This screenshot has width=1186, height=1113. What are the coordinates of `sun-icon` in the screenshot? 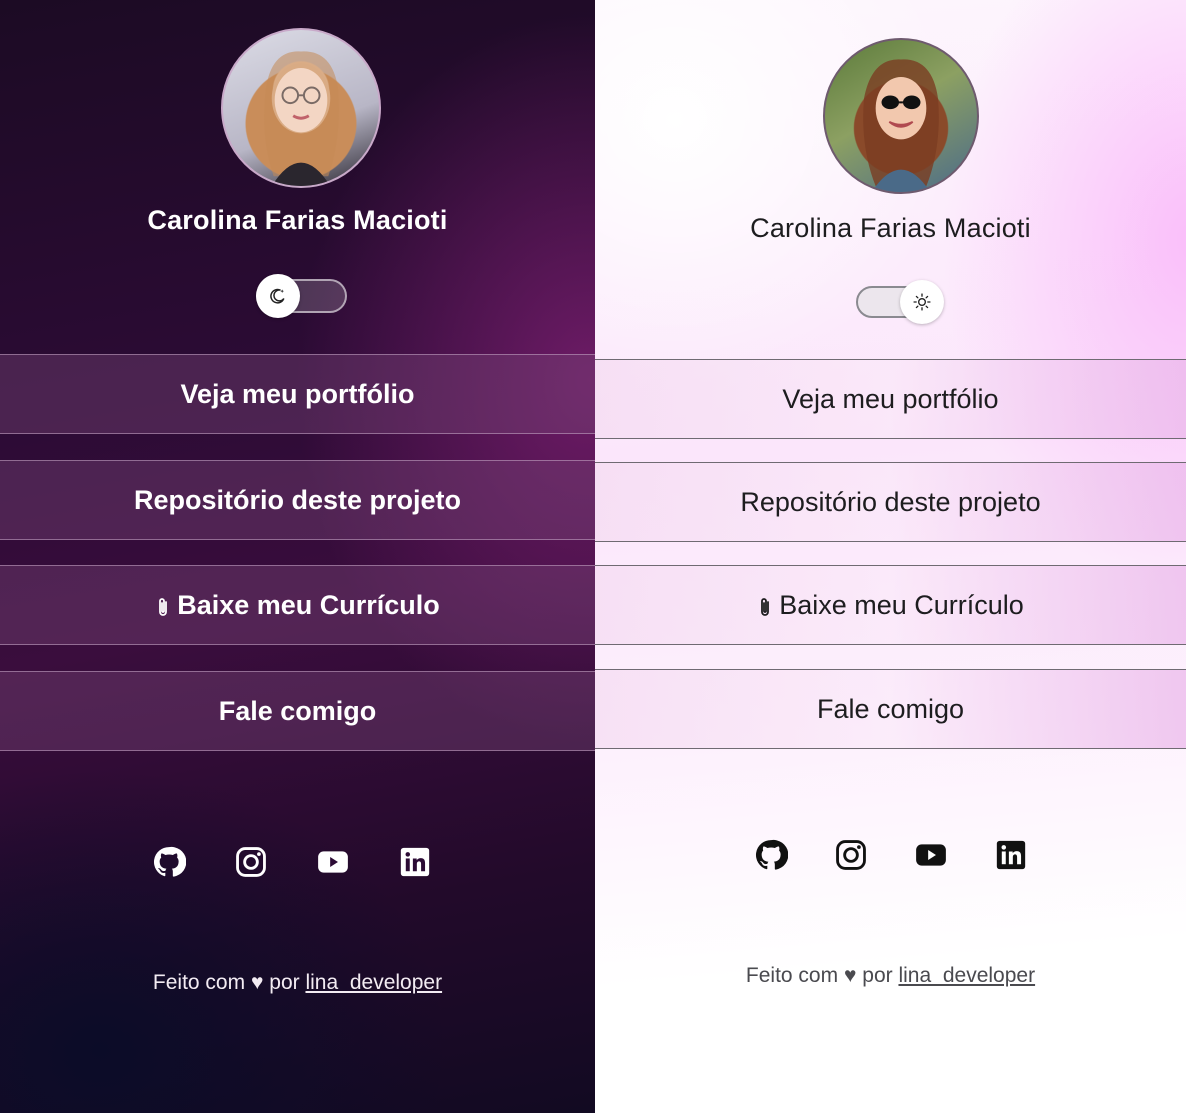 It's located at (922, 302).